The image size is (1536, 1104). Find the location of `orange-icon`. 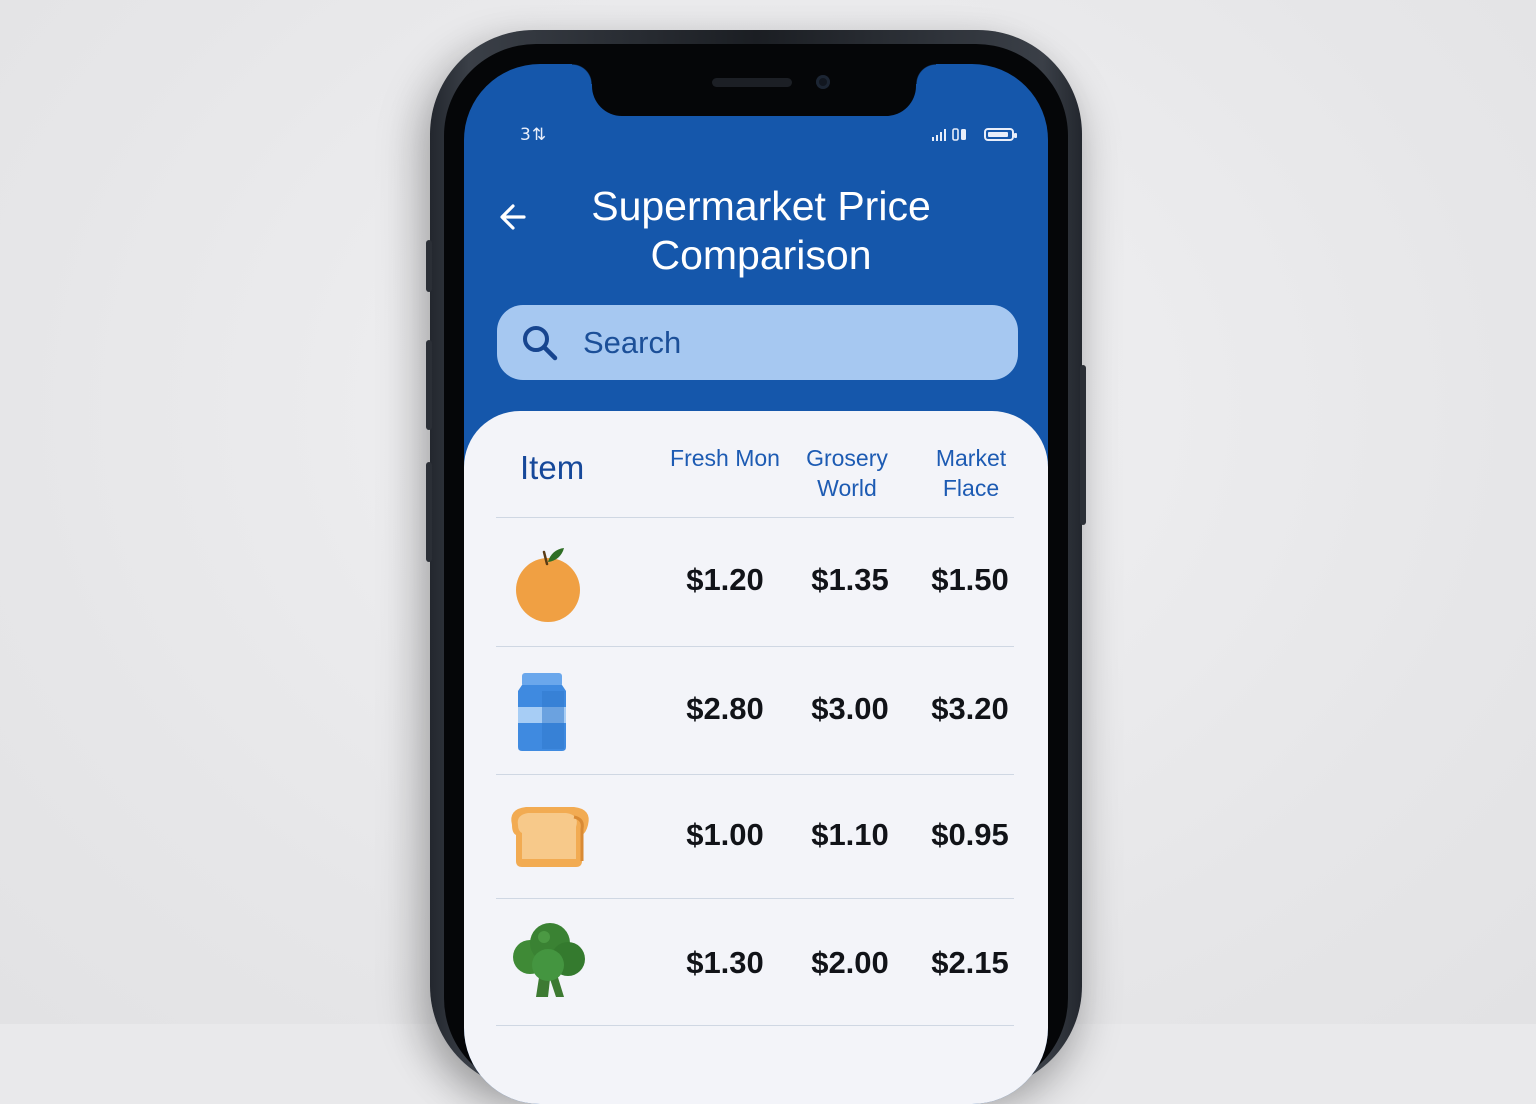

orange-icon is located at coordinates (548, 585).